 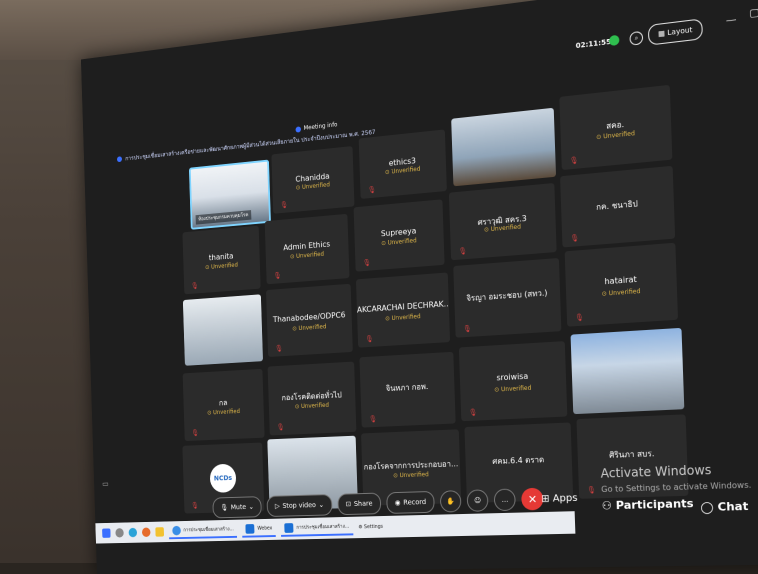 I want to click on participant-name: sroiwisa, so click(x=513, y=377).